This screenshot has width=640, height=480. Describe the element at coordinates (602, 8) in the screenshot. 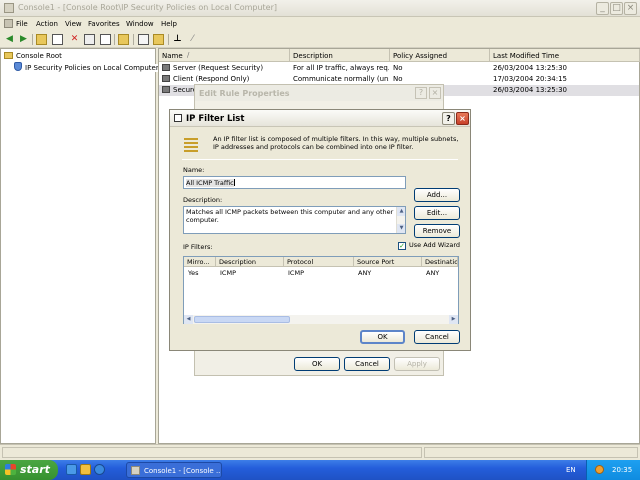

I see `minimize-button: _` at that location.